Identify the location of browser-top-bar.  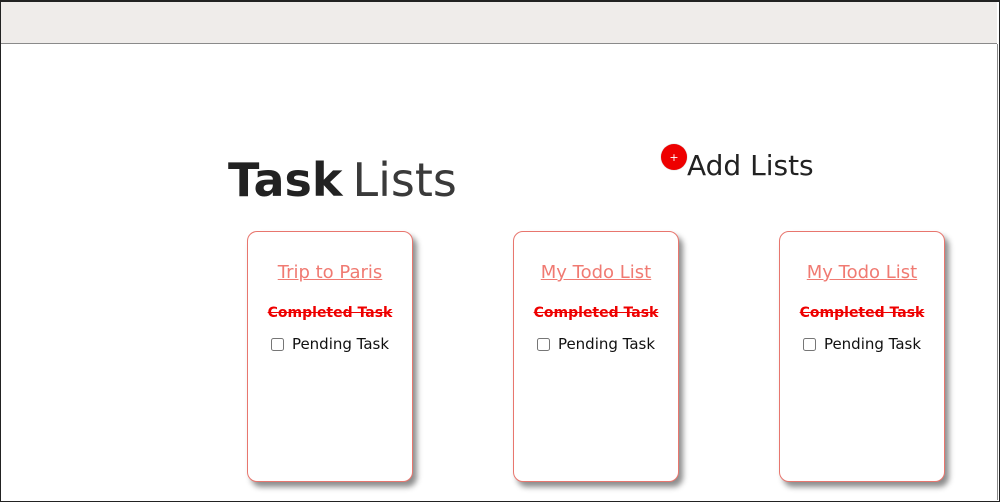
(499, 23).